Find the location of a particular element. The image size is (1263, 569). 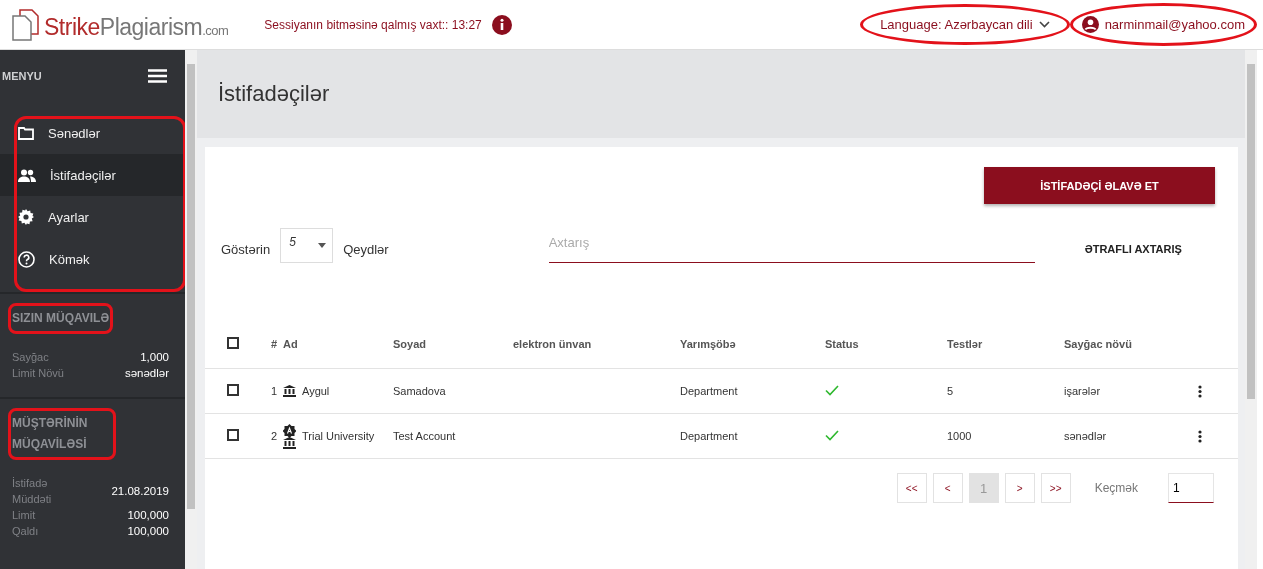

document-icon is located at coordinates (26, 24).